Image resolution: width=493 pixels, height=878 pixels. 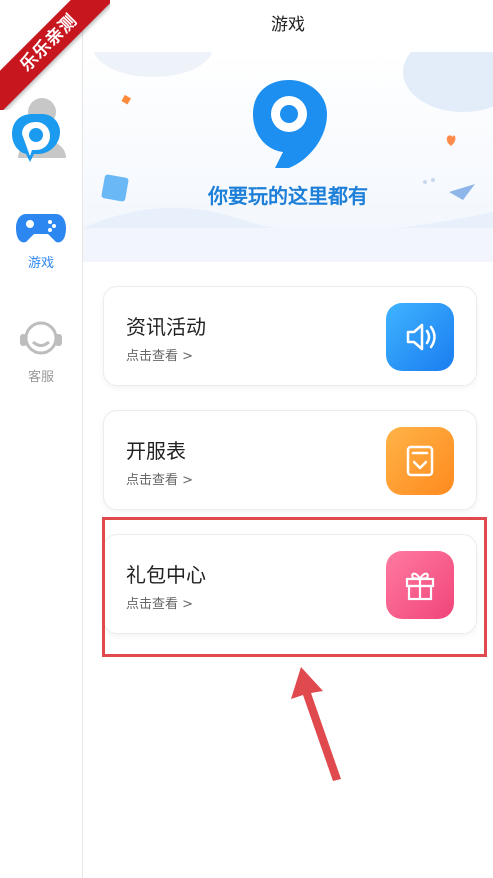 I want to click on calendar-icon, so click(x=420, y=461).